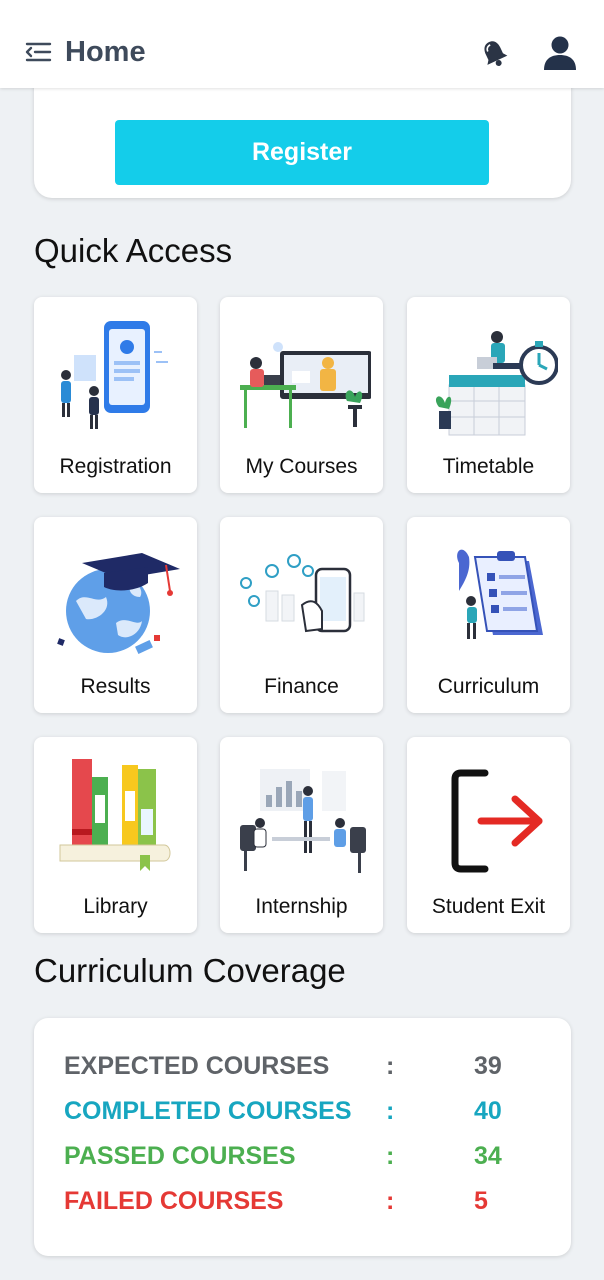  I want to click on stat-value: 40, so click(488, 1111).